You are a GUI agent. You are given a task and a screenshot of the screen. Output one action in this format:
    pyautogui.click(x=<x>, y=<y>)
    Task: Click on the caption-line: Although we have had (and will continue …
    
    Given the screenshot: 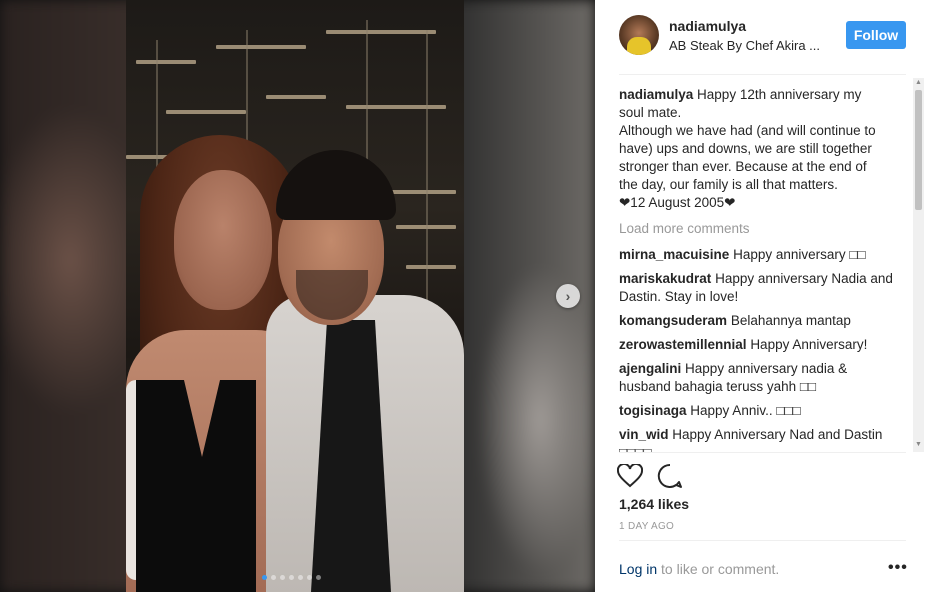 What is the action you would take?
    pyautogui.click(x=747, y=130)
    